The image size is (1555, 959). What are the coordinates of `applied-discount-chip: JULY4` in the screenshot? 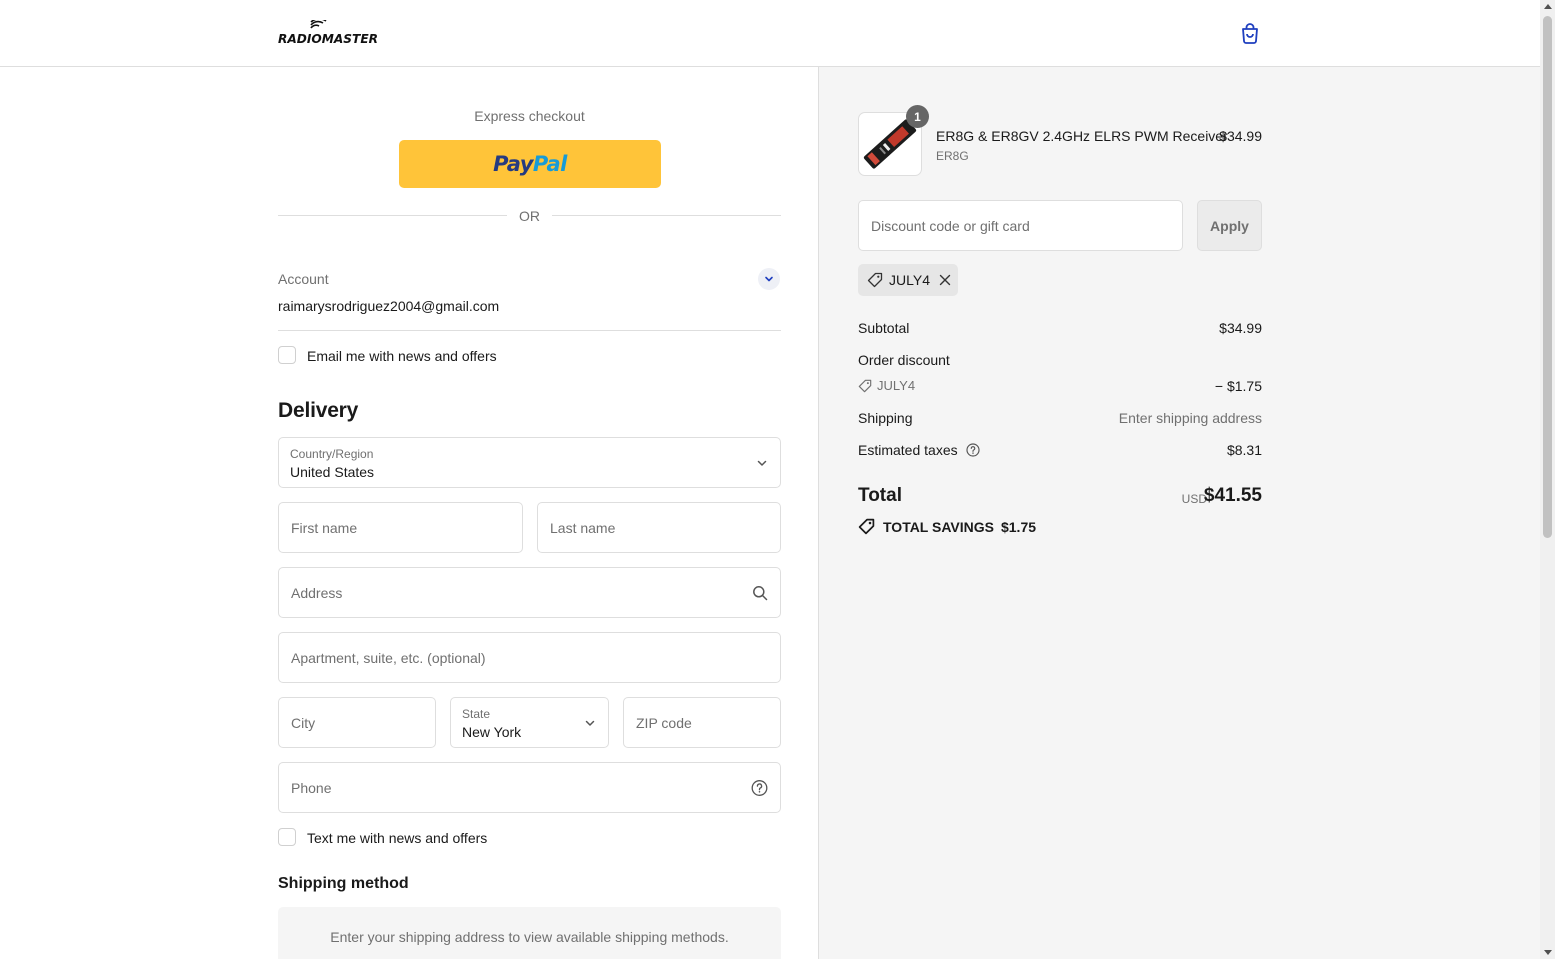 It's located at (908, 280).